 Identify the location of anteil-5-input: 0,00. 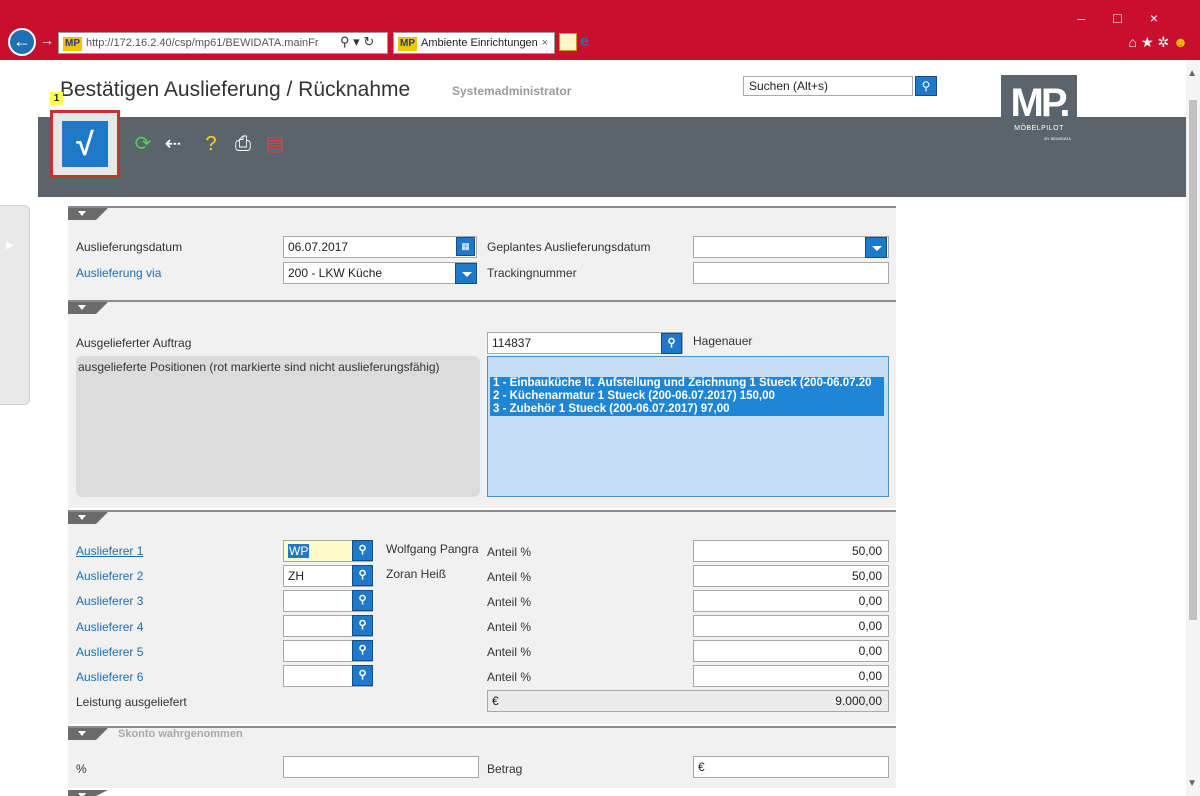
(791, 651).